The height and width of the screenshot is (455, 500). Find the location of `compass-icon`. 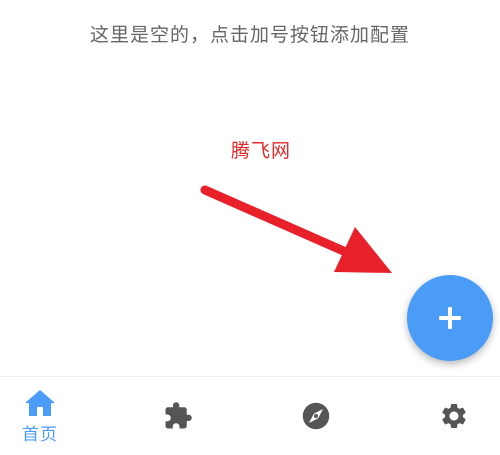

compass-icon is located at coordinates (316, 416).